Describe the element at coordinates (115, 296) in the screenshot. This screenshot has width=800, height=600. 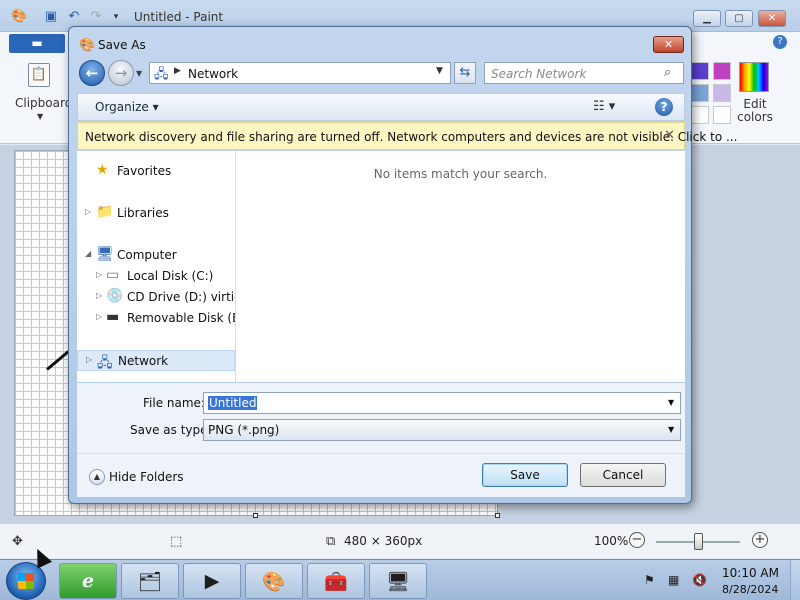
I see `cd-drive-icon: 💿` at that location.